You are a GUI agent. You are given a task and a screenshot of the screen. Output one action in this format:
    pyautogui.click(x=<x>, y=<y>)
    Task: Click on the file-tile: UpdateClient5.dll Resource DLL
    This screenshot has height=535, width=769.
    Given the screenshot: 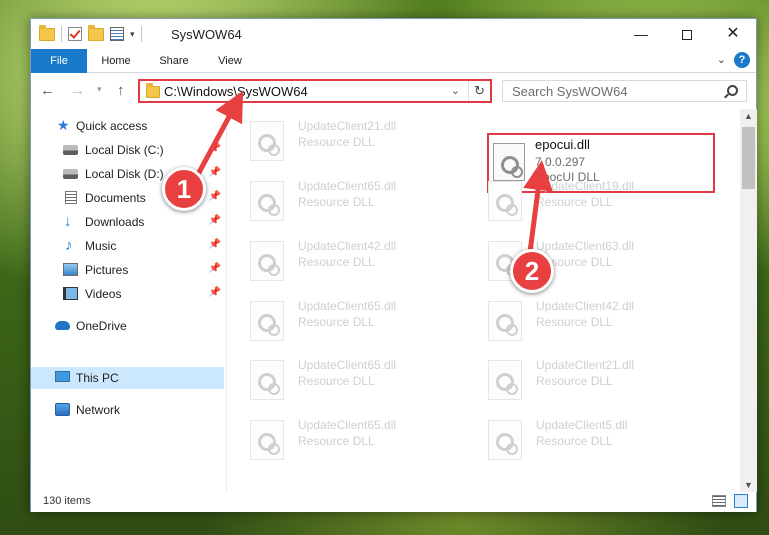 What is the action you would take?
    pyautogui.click(x=581, y=443)
    